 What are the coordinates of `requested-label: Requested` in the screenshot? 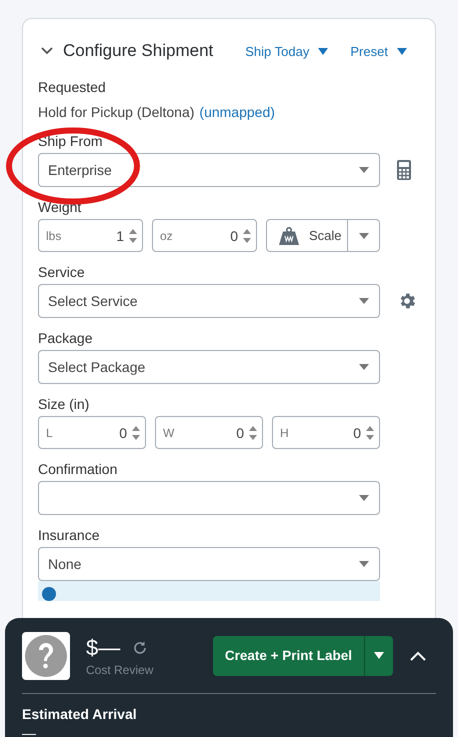 It's located at (72, 87).